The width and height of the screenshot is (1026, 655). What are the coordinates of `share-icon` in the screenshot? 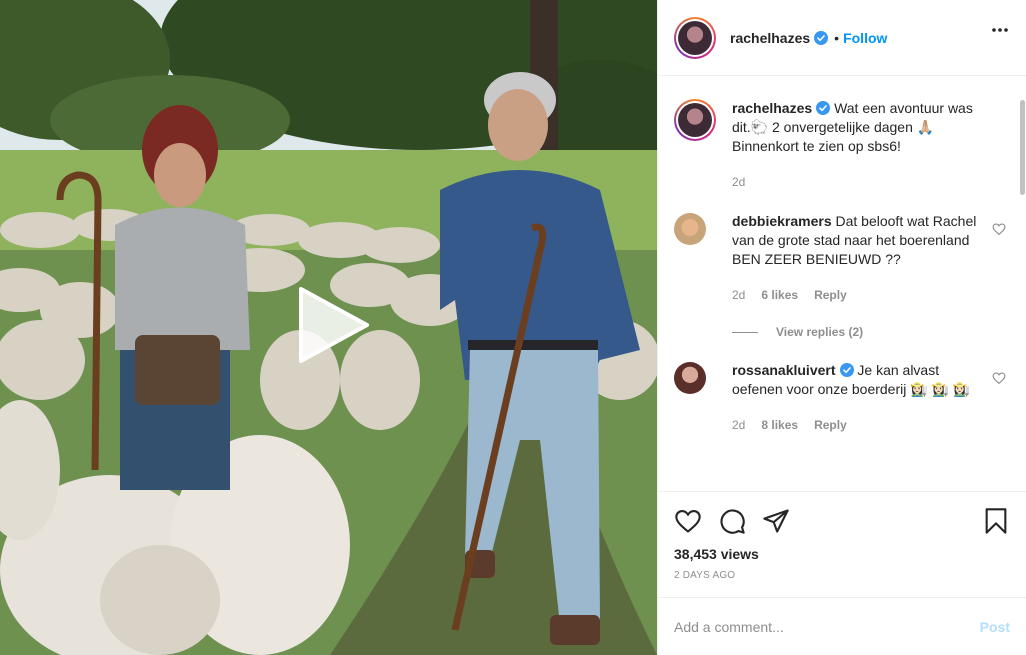 It's located at (776, 521).